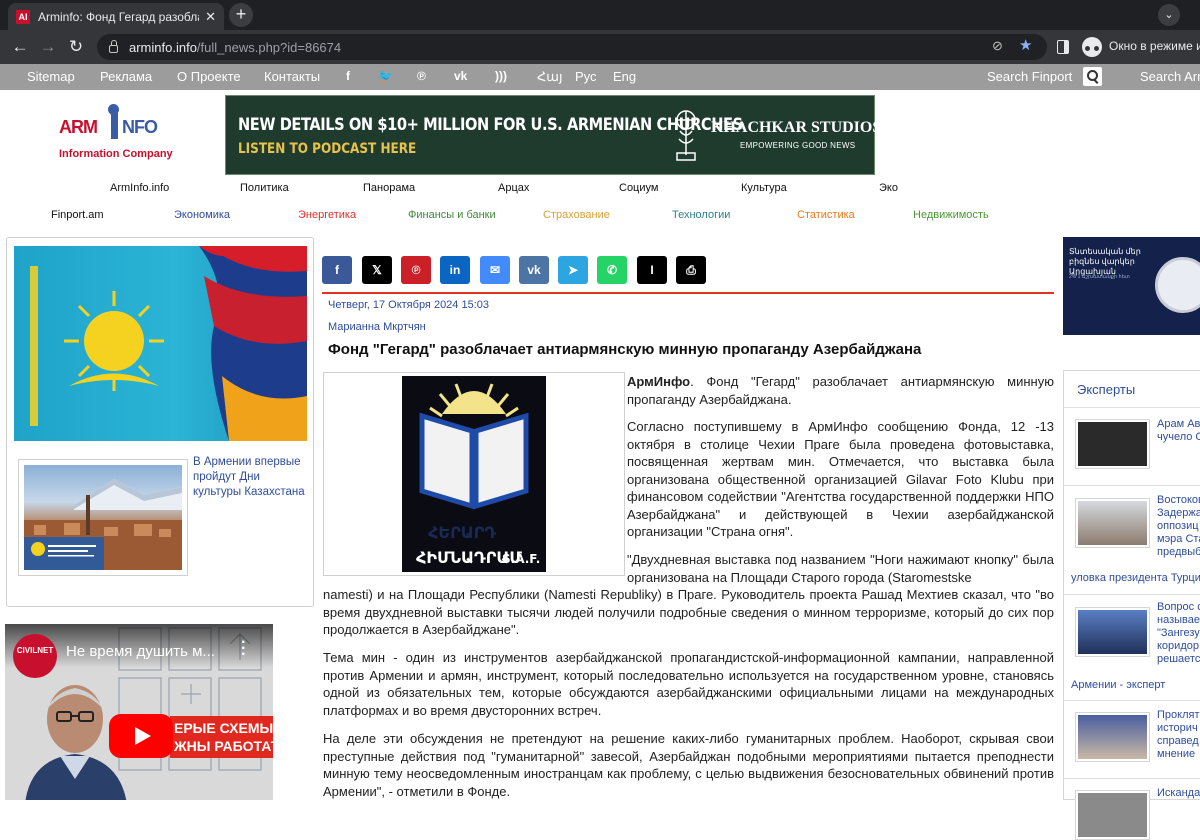 The height and width of the screenshot is (840, 1200). I want to click on lang-armenian: Հայ, so click(550, 77).